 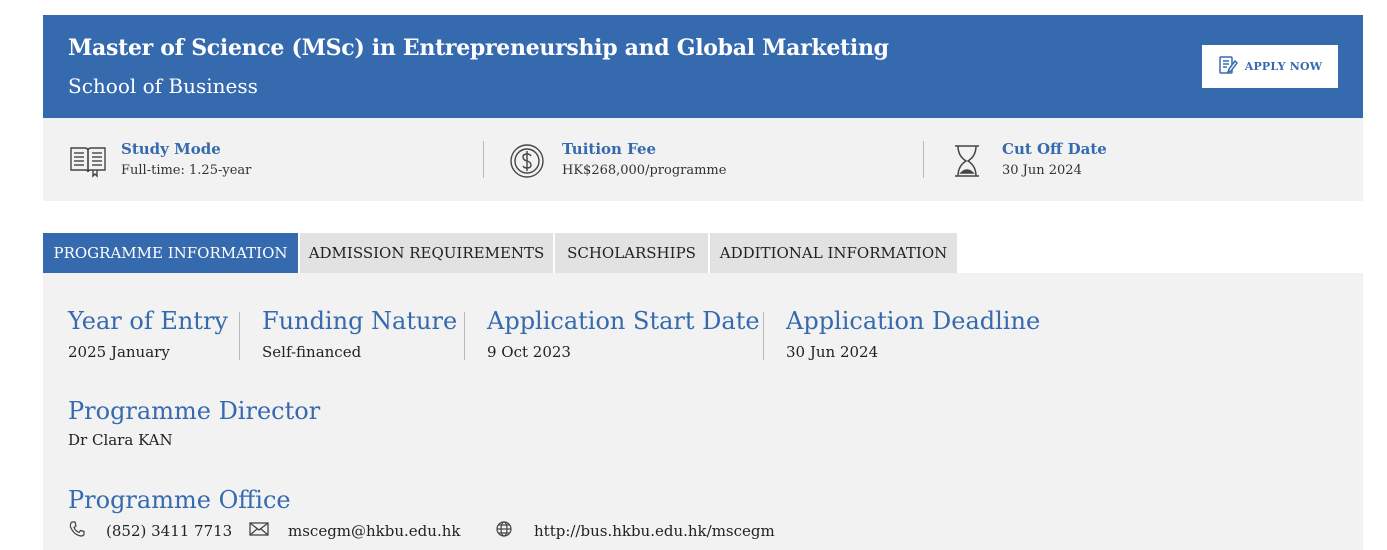 I want to click on edit-document-icon, so click(x=1228, y=66).